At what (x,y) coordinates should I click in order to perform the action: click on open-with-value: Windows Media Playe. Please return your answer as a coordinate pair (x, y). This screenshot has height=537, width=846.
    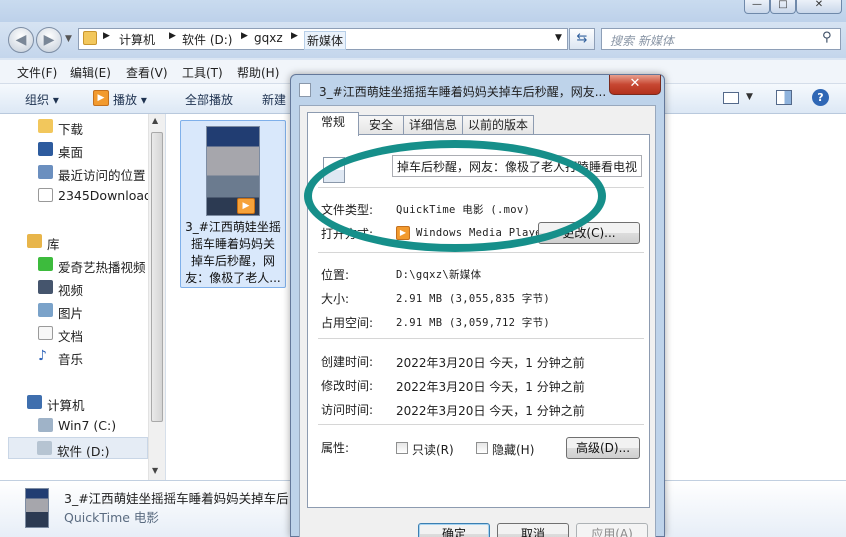
    Looking at the image, I should click on (477, 233).